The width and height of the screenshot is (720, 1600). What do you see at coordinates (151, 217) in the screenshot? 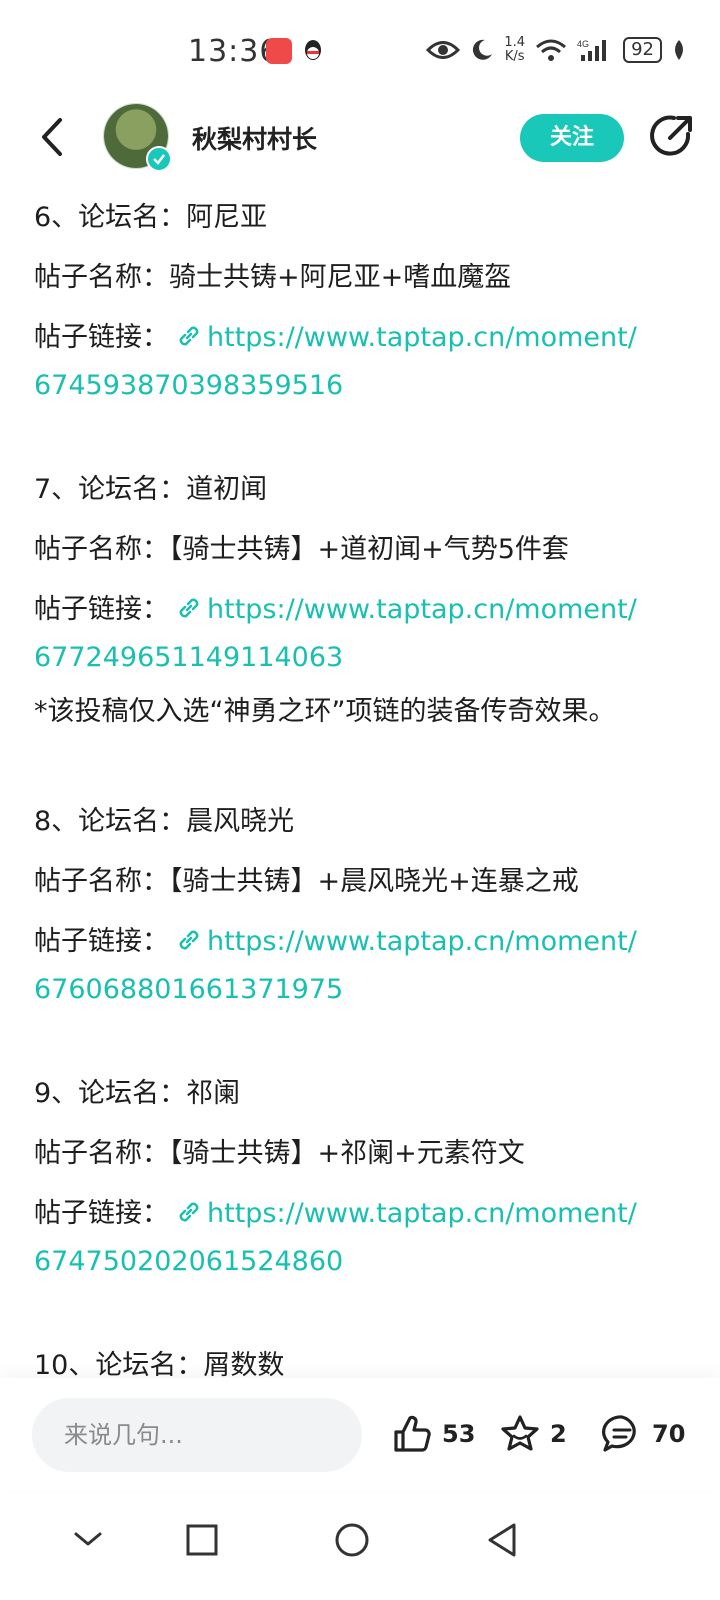
I see `forum-name-line: 6、论坛名：阿尼亚` at bounding box center [151, 217].